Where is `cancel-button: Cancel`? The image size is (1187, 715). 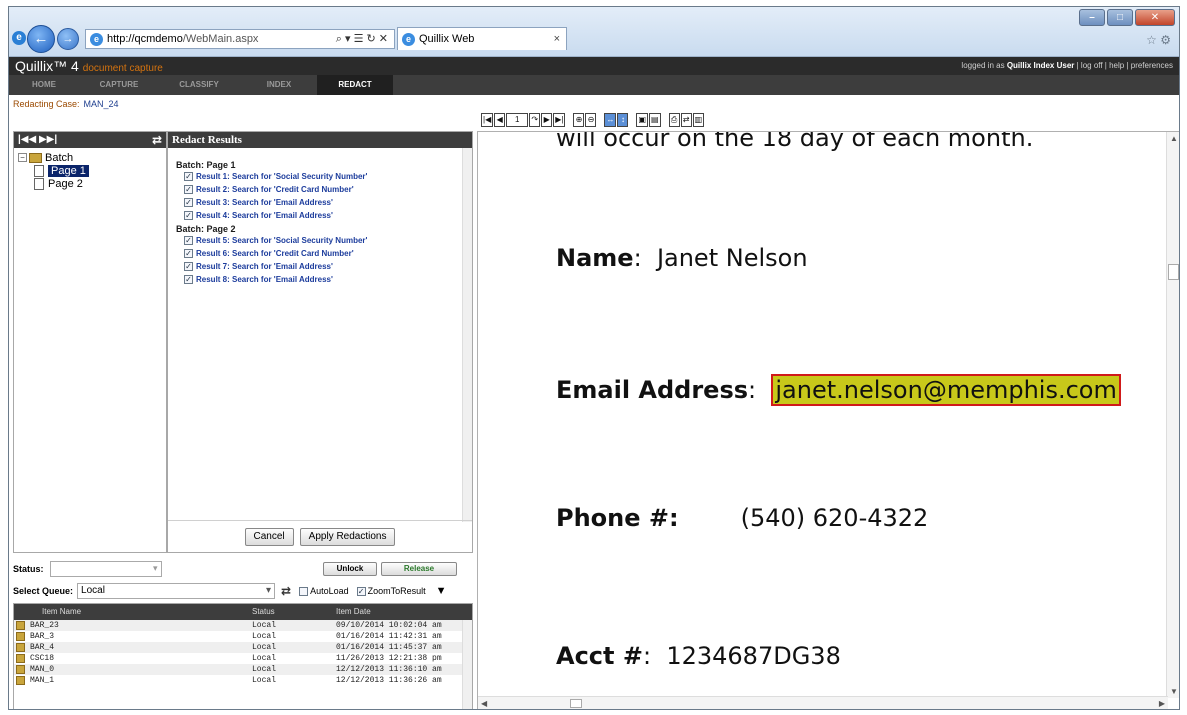 cancel-button: Cancel is located at coordinates (269, 536).